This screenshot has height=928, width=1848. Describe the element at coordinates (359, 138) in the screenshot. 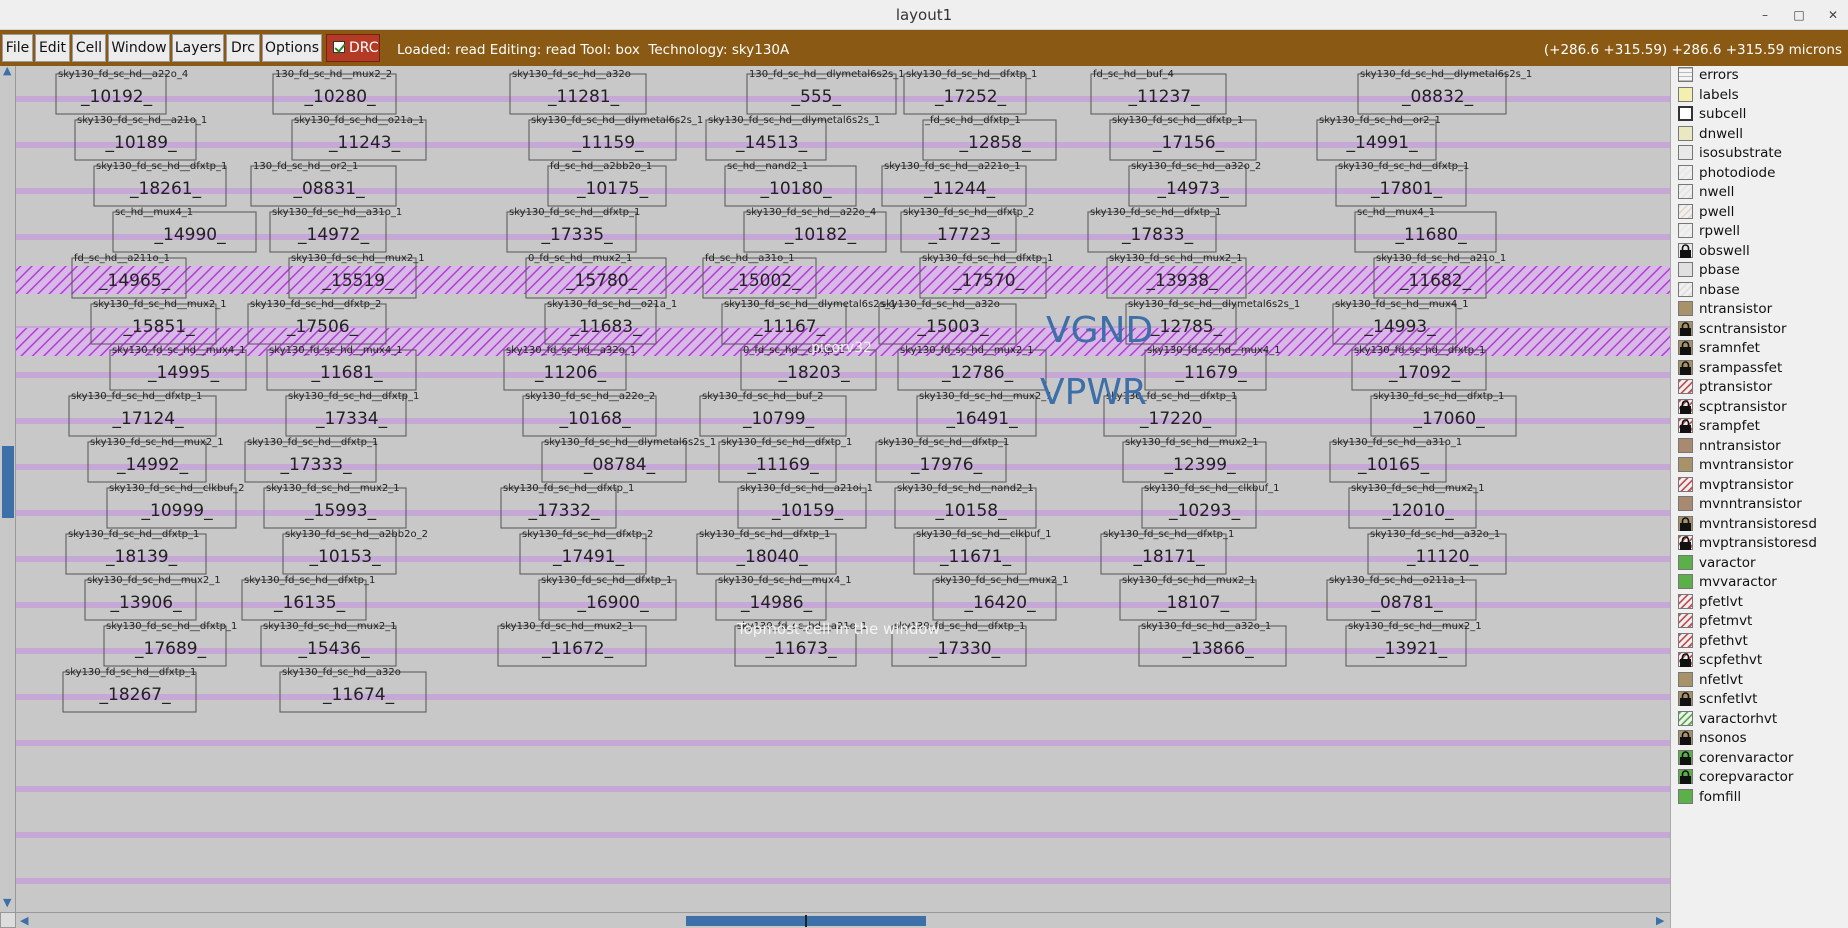

I see `standard-cell: sky130_fd_sc_hd__o21a_1 _11243_` at that location.